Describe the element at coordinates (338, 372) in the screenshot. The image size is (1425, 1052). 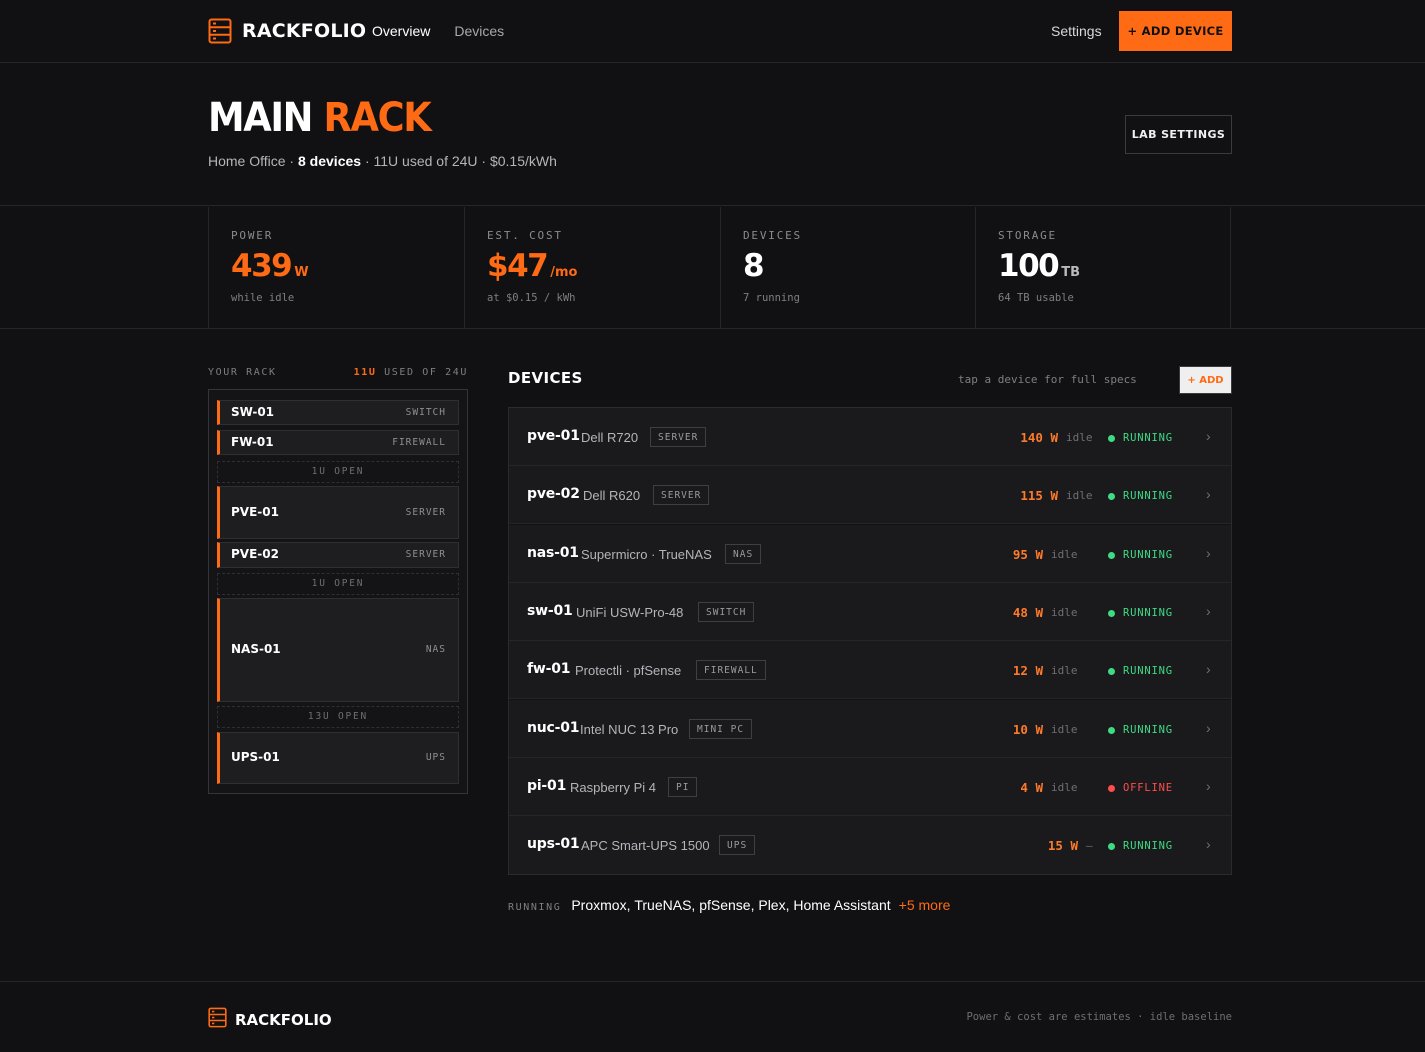
I see `rack-header: YOUR RACK 11U USED OF 24U` at that location.